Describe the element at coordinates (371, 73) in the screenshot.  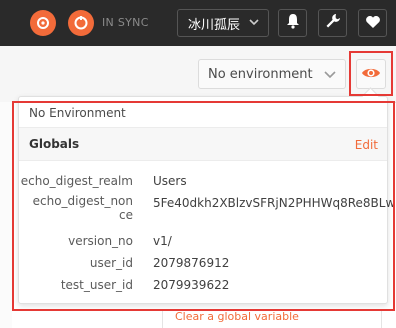
I see `highlight-box` at that location.